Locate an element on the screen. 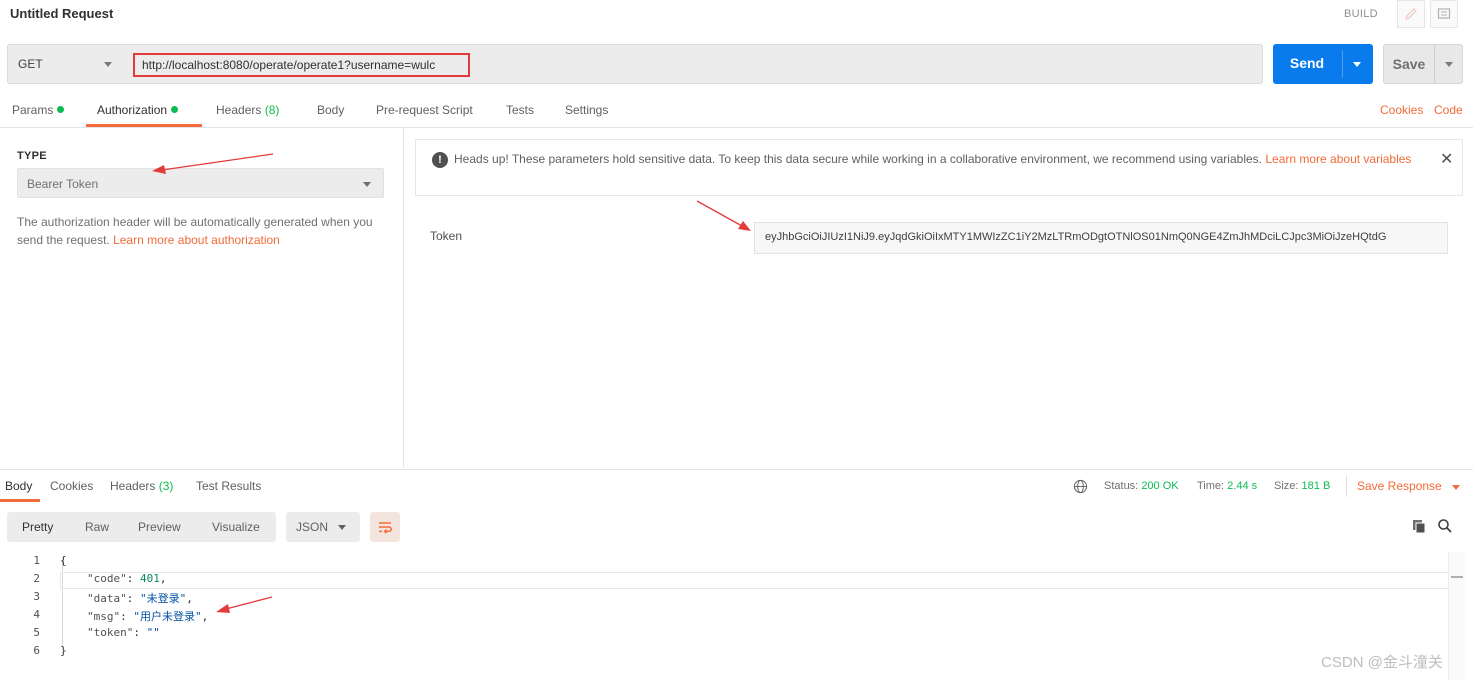 The image size is (1473, 680). tab-params-label: Params is located at coordinates (33, 110).